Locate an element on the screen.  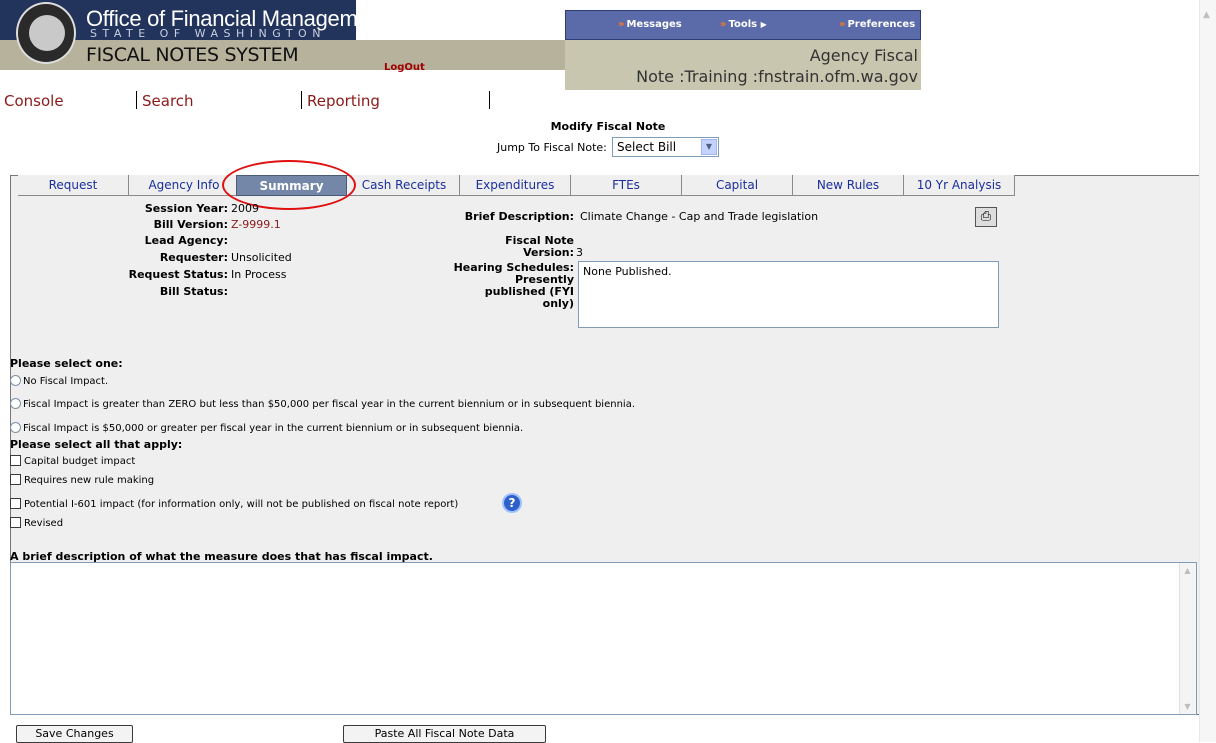
save-changes-button: Save Changes is located at coordinates (74, 734).